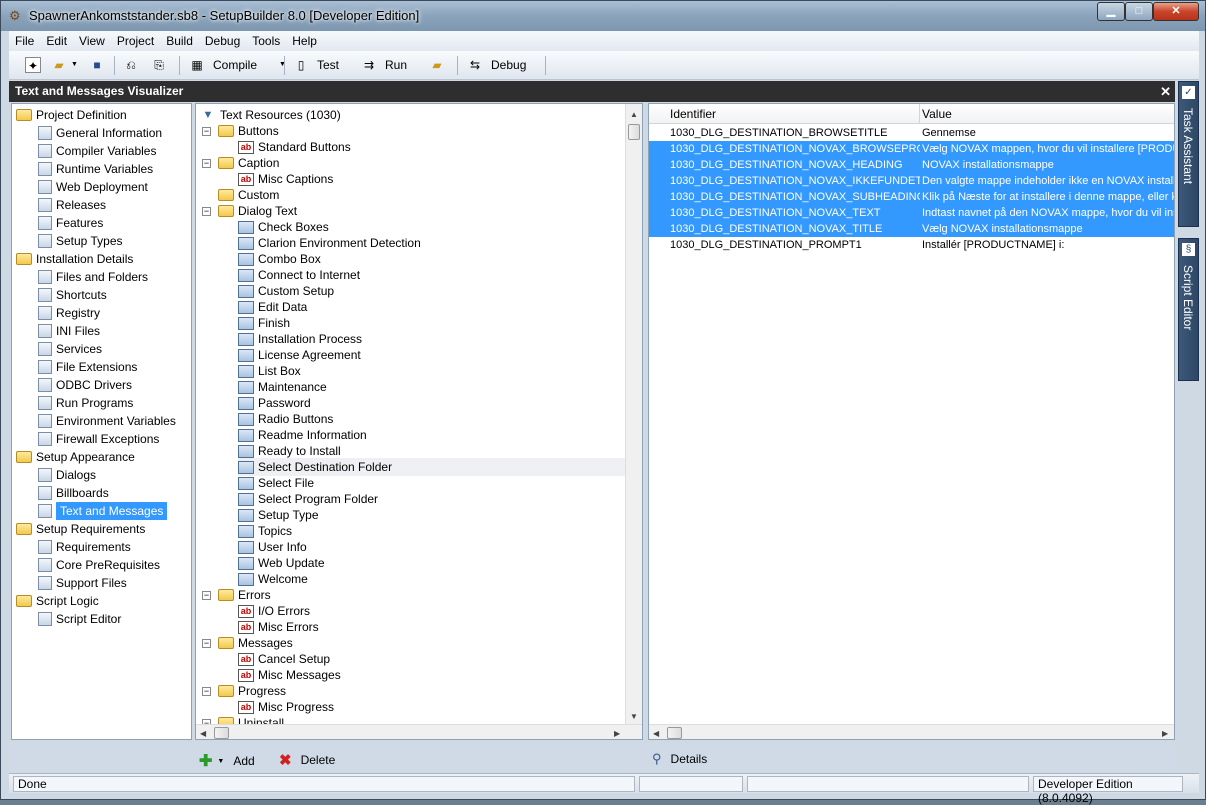  I want to click on run-button: ⇉ Run, so click(384, 65).